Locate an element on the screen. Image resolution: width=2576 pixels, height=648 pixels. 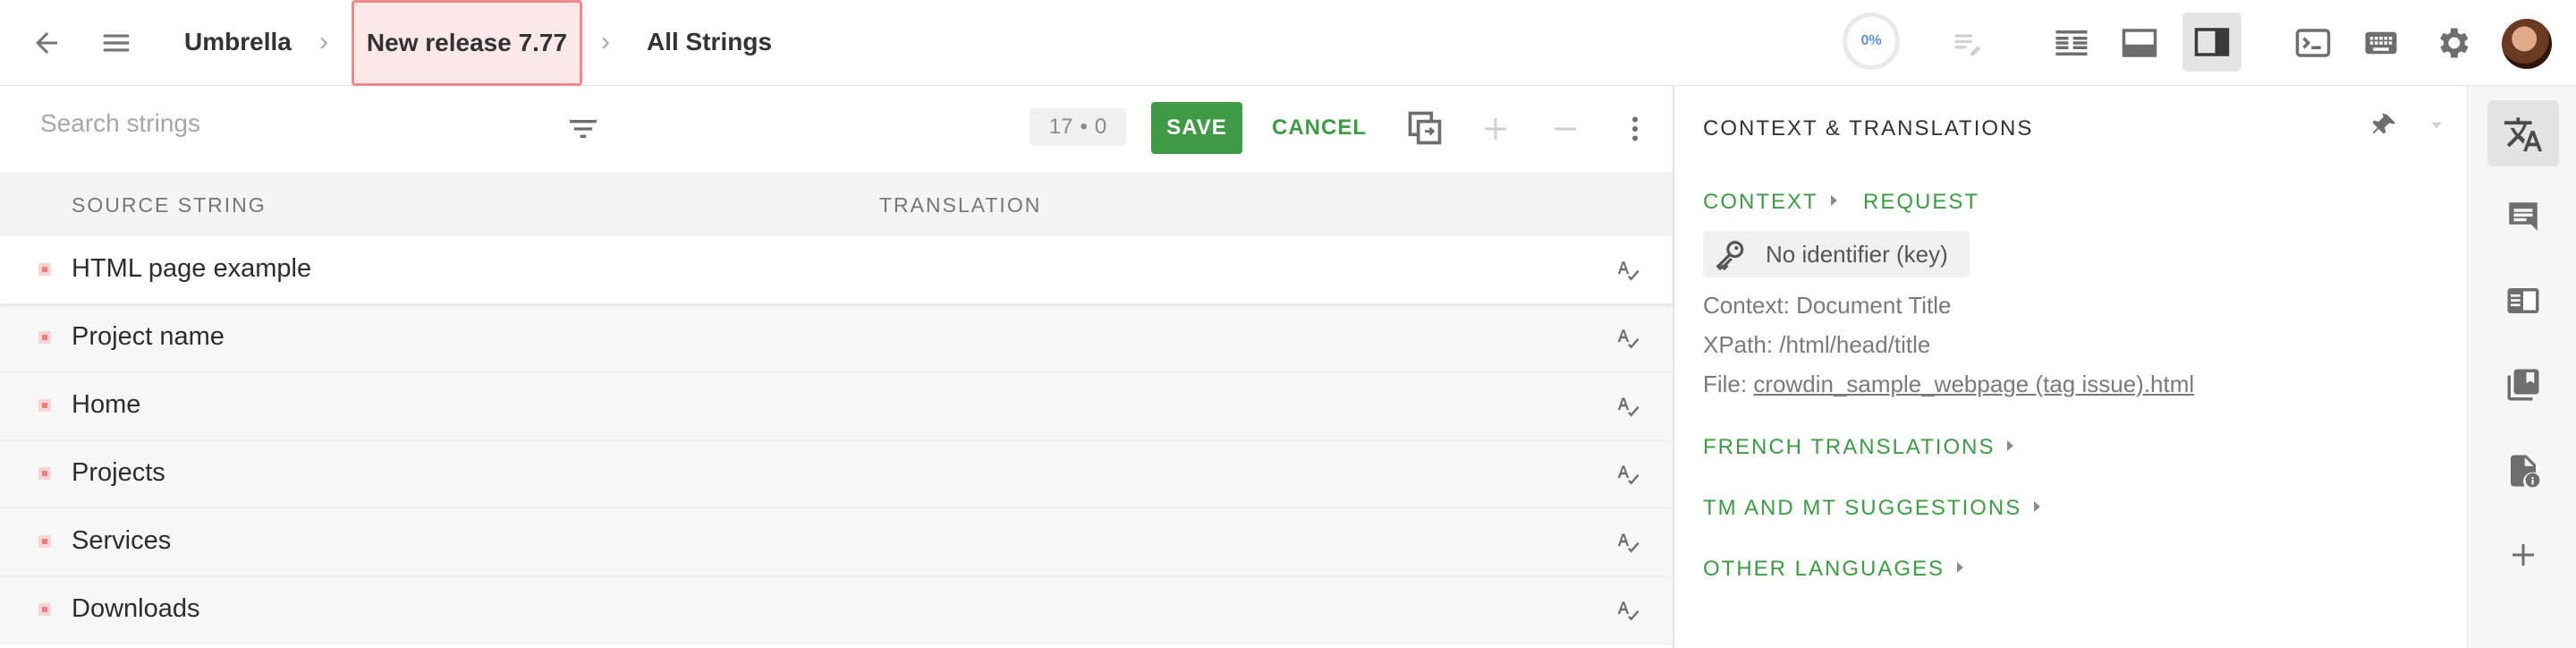
cancel-button: CANCEL is located at coordinates (1319, 128).